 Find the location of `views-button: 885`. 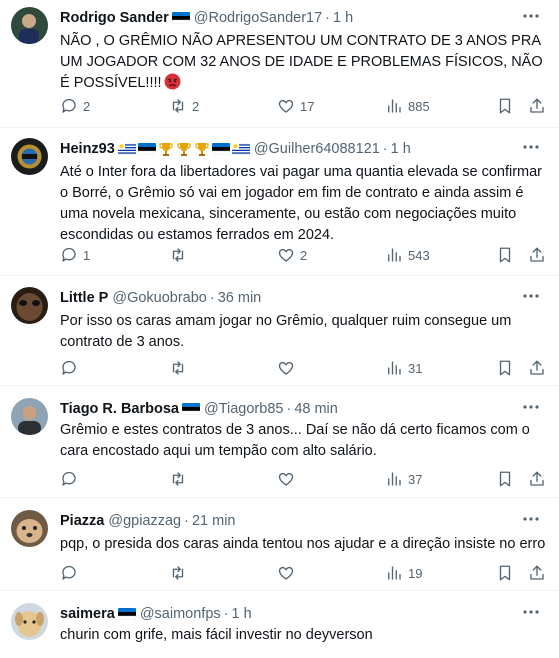

views-button: 885 is located at coordinates (407, 106).